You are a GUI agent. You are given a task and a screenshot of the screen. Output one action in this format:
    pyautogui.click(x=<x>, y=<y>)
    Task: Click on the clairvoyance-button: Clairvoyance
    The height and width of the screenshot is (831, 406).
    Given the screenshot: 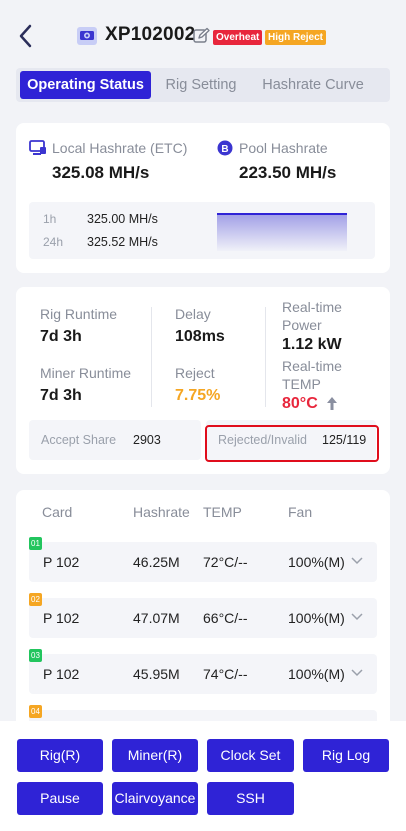 What is the action you would take?
    pyautogui.click(x=155, y=798)
    